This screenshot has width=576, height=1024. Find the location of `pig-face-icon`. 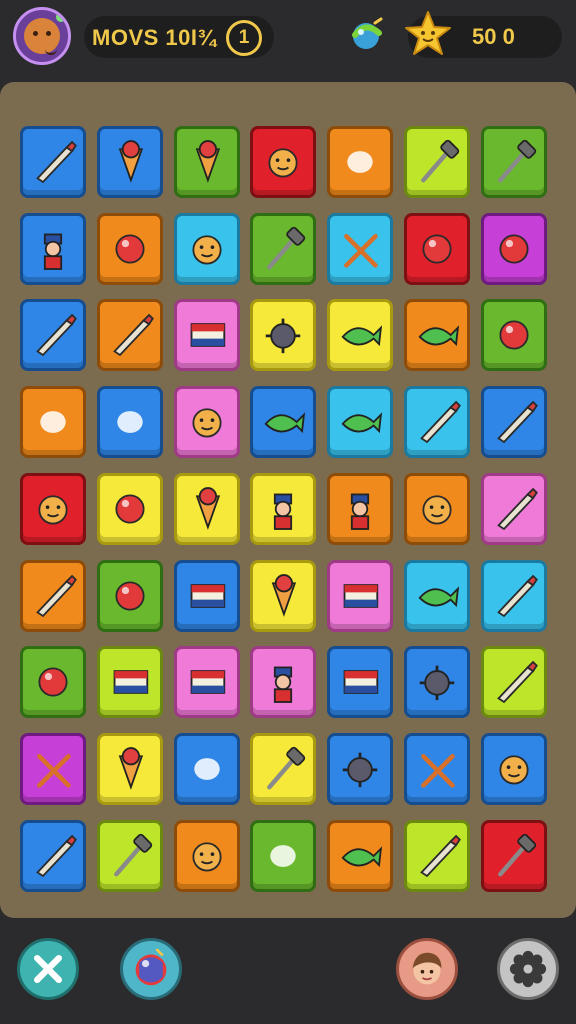

pig-face-icon is located at coordinates (283, 163).